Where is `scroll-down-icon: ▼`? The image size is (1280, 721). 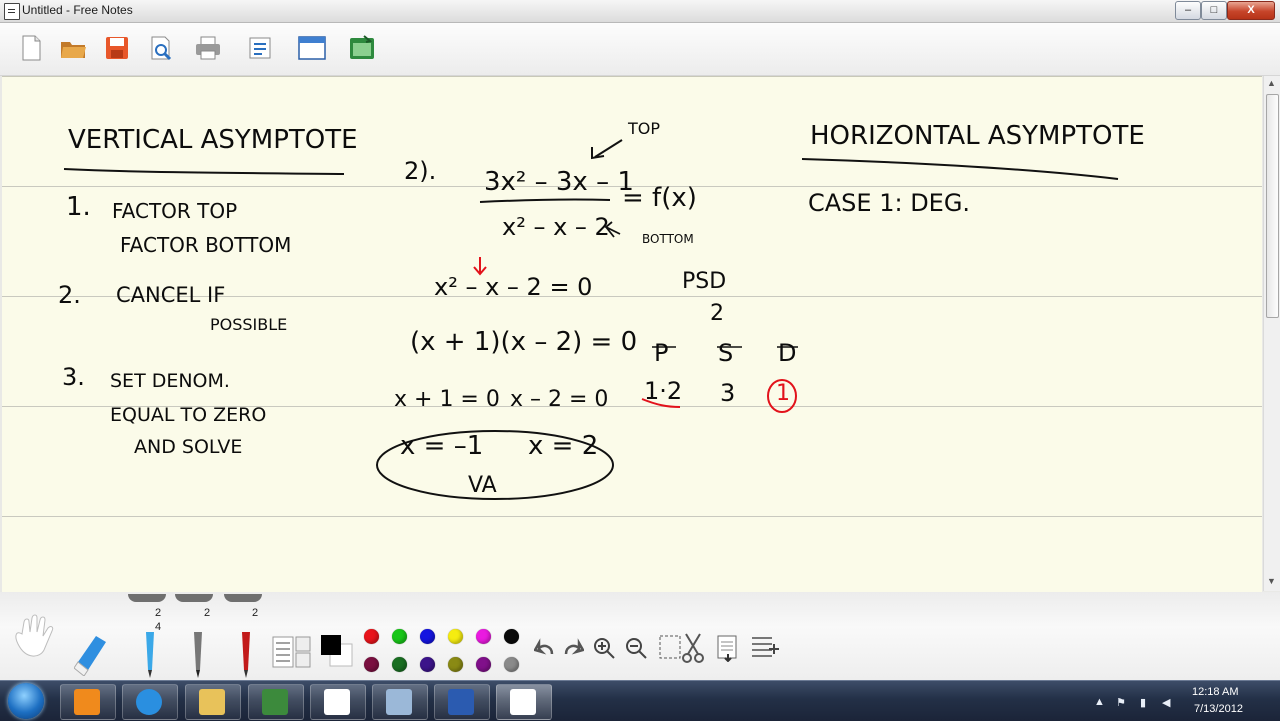 scroll-down-icon: ▼ is located at coordinates (1271, 581).